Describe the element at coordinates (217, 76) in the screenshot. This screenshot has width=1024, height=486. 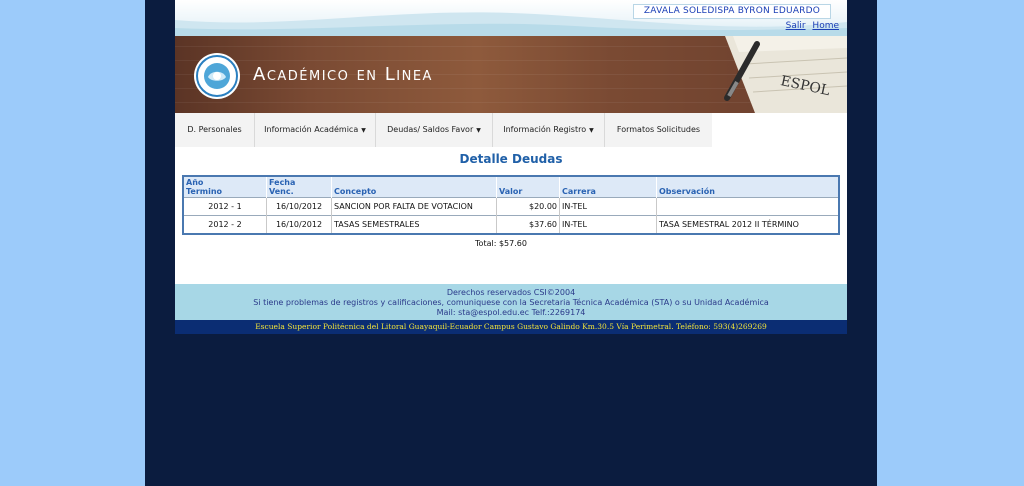
I see `espol-logo` at that location.